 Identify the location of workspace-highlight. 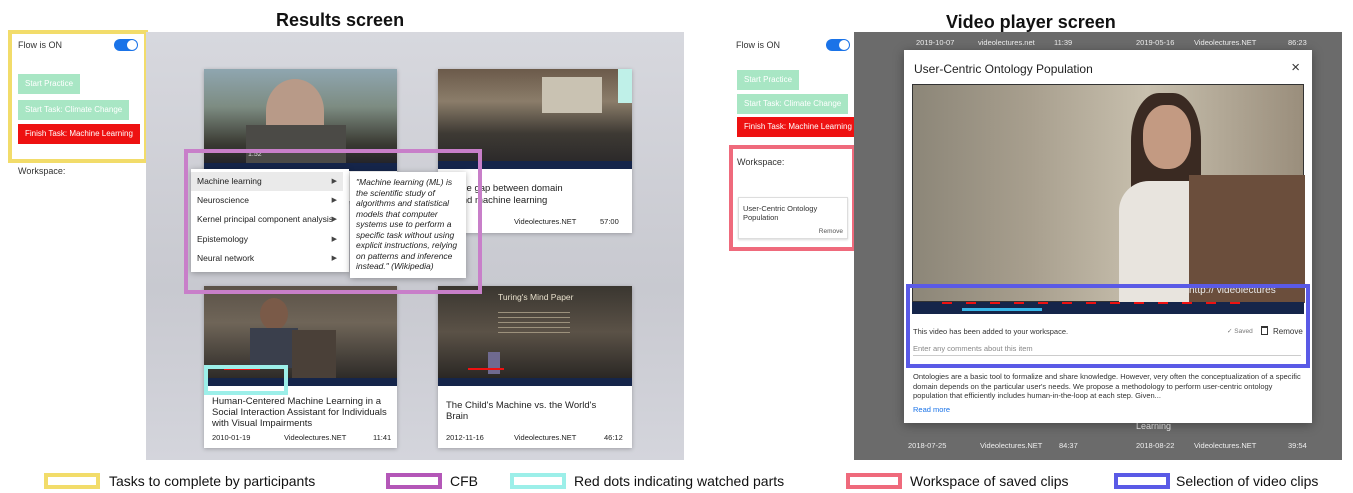
(792, 198).